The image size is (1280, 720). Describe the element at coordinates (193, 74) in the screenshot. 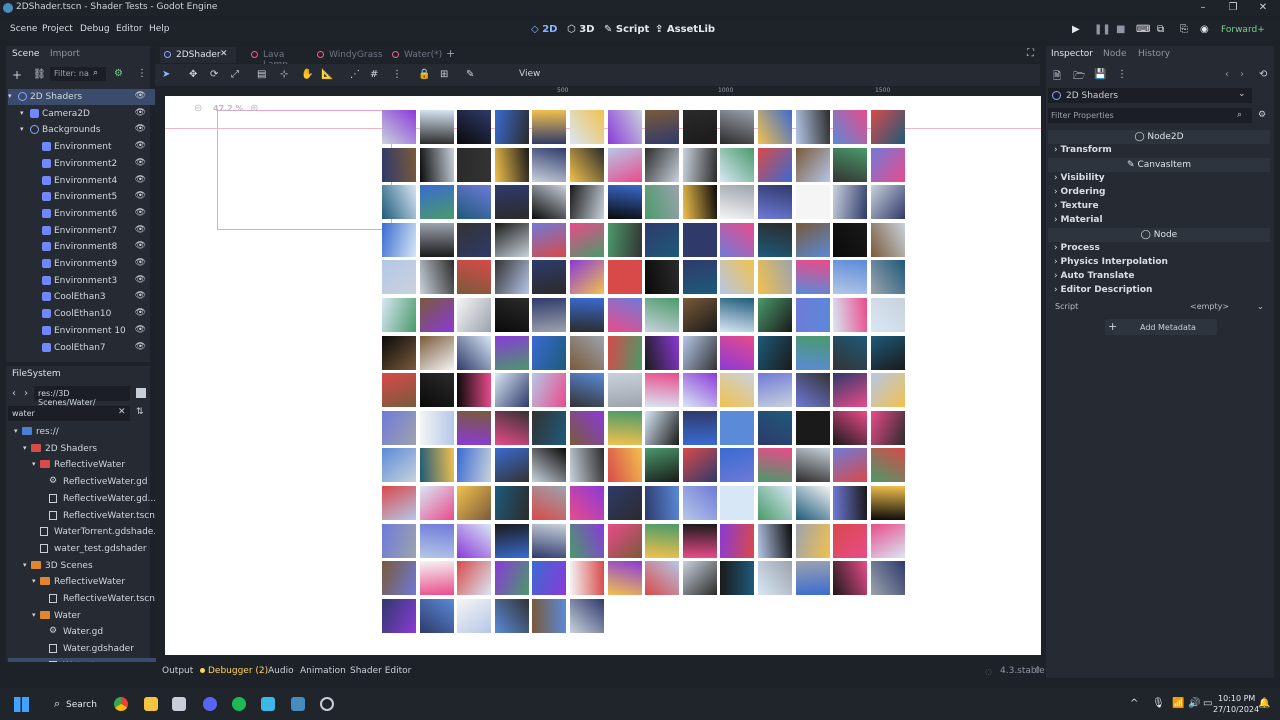

I see `move-tool-icon: ✥` at that location.